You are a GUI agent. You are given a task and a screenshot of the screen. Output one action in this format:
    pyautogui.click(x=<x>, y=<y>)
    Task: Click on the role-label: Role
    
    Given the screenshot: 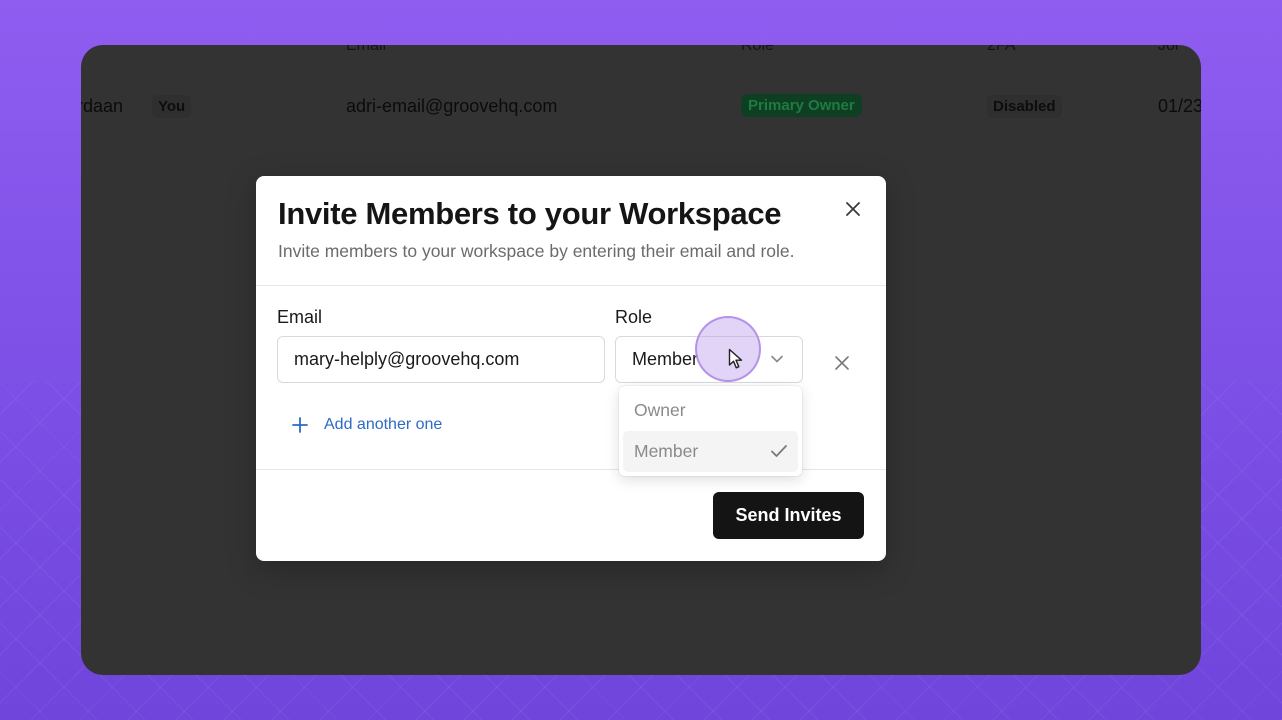 What is the action you would take?
    pyautogui.click(x=634, y=317)
    